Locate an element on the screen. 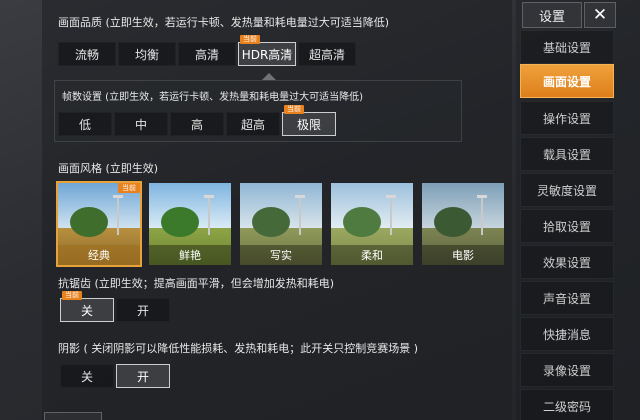 This screenshot has width=640, height=420. style-option-classic: 当前 经典 is located at coordinates (99, 224).